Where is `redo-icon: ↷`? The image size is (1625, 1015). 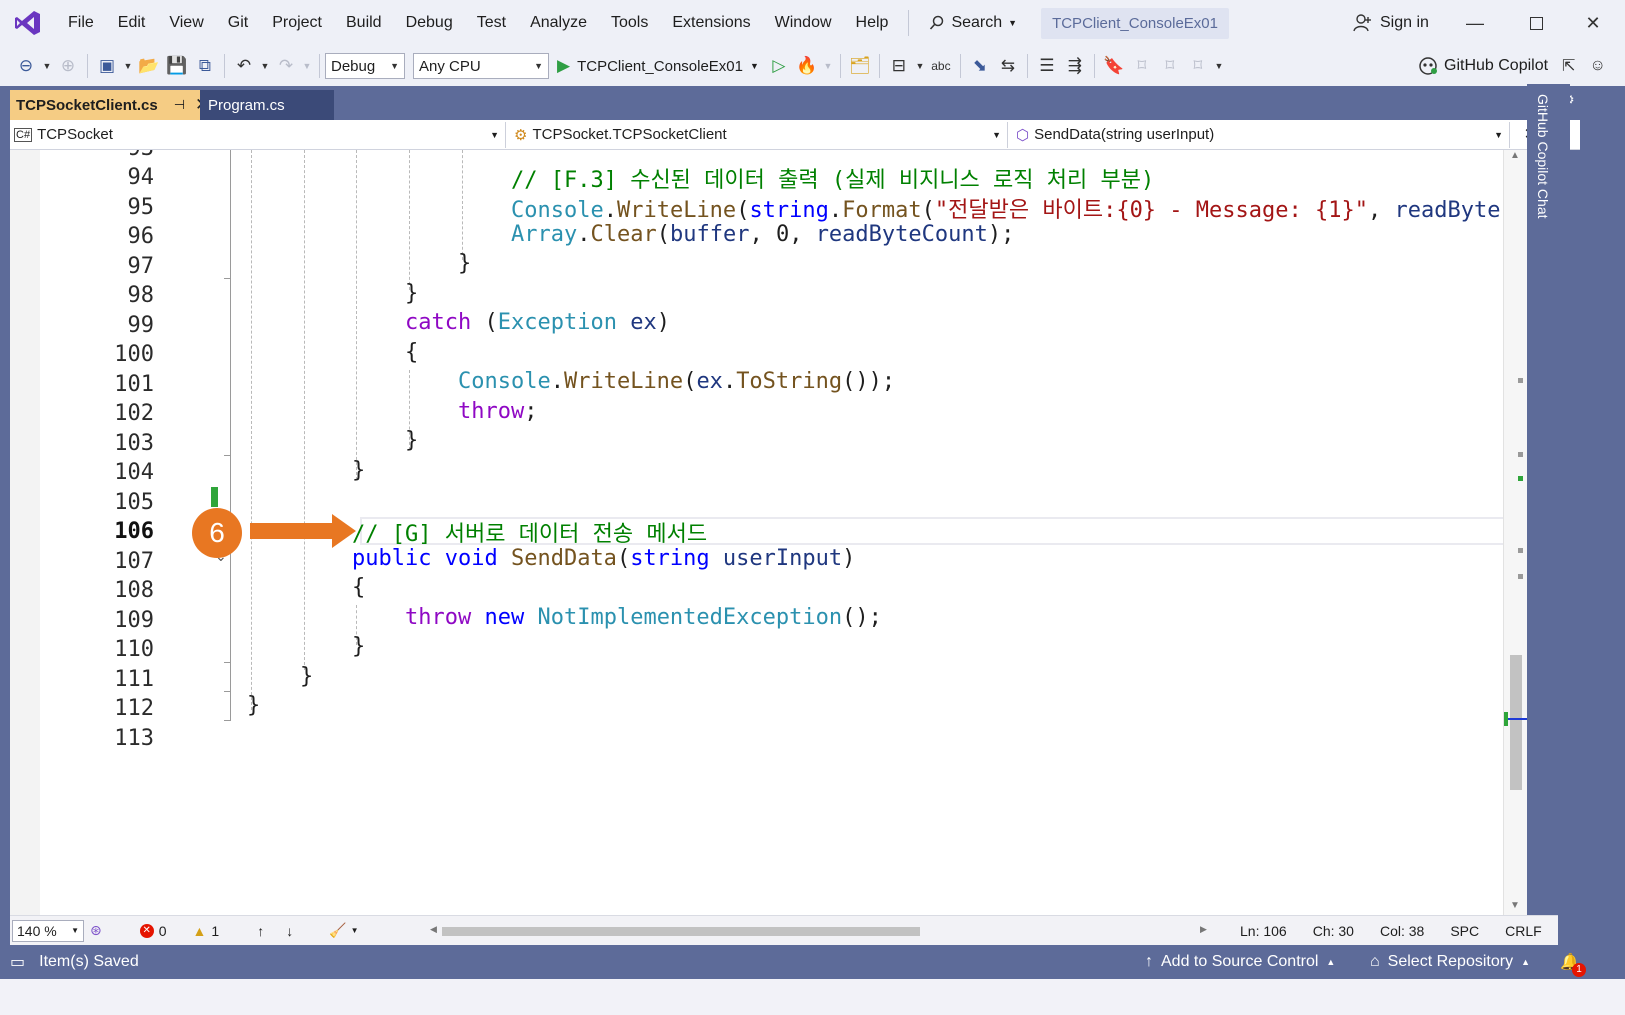 redo-icon: ↷ is located at coordinates (286, 66).